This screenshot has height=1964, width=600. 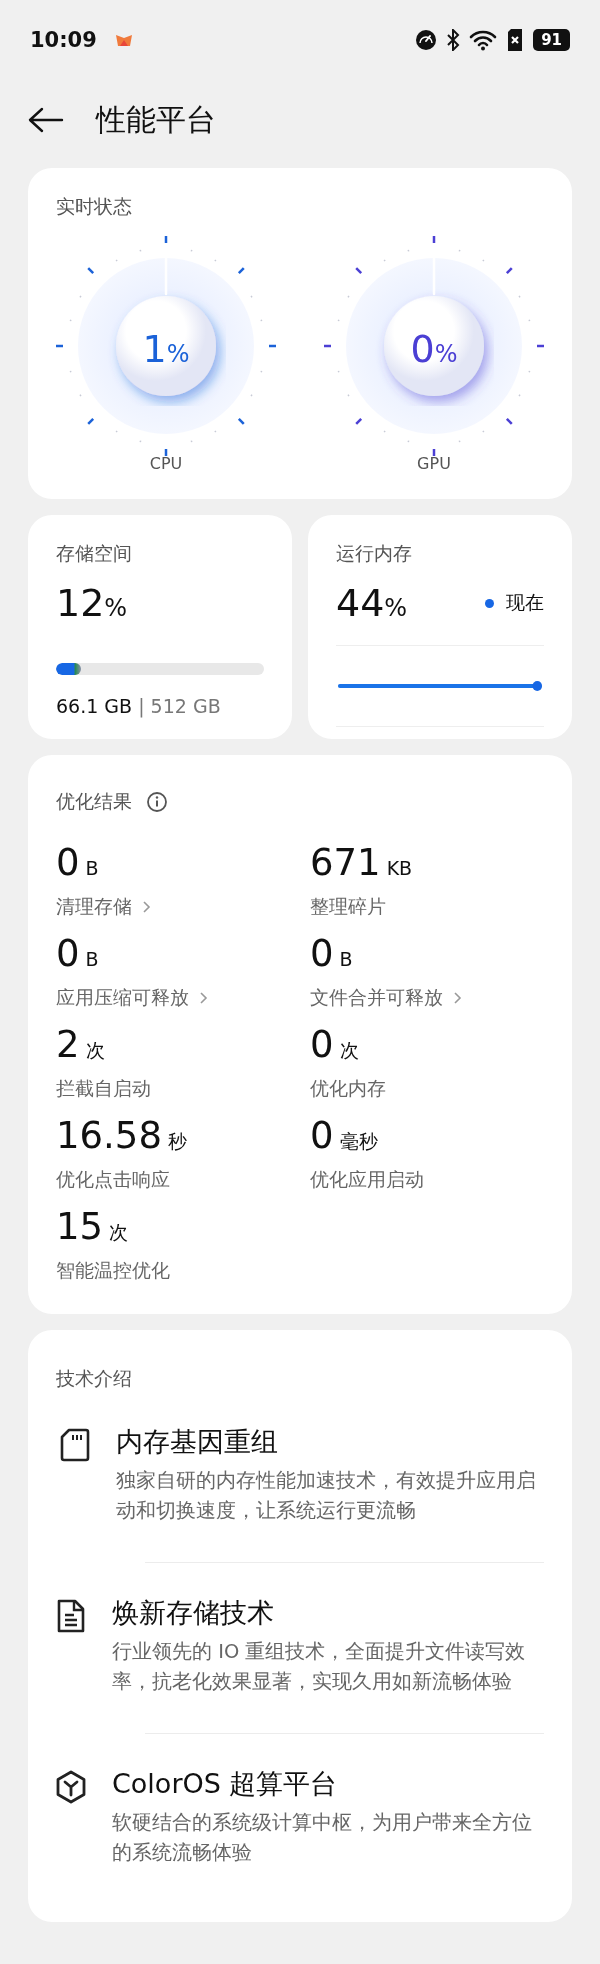 What do you see at coordinates (344, 1136) in the screenshot?
I see `stat-value: 0 毫秒` at bounding box center [344, 1136].